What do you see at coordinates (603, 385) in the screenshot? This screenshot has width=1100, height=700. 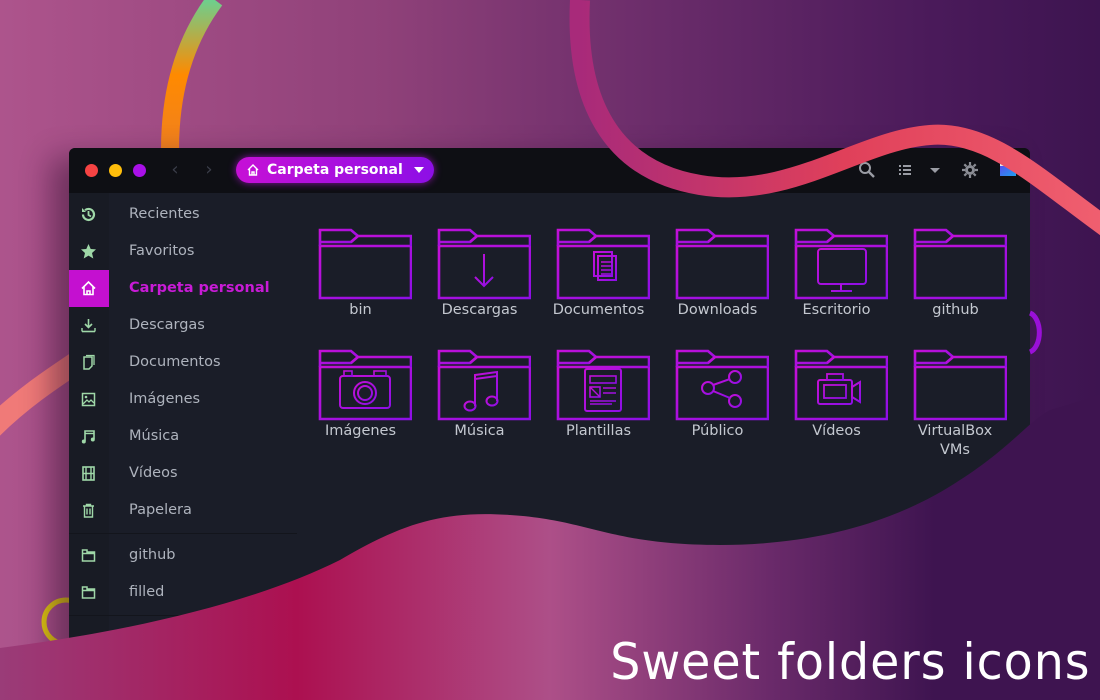 I see `folder-template-icon` at bounding box center [603, 385].